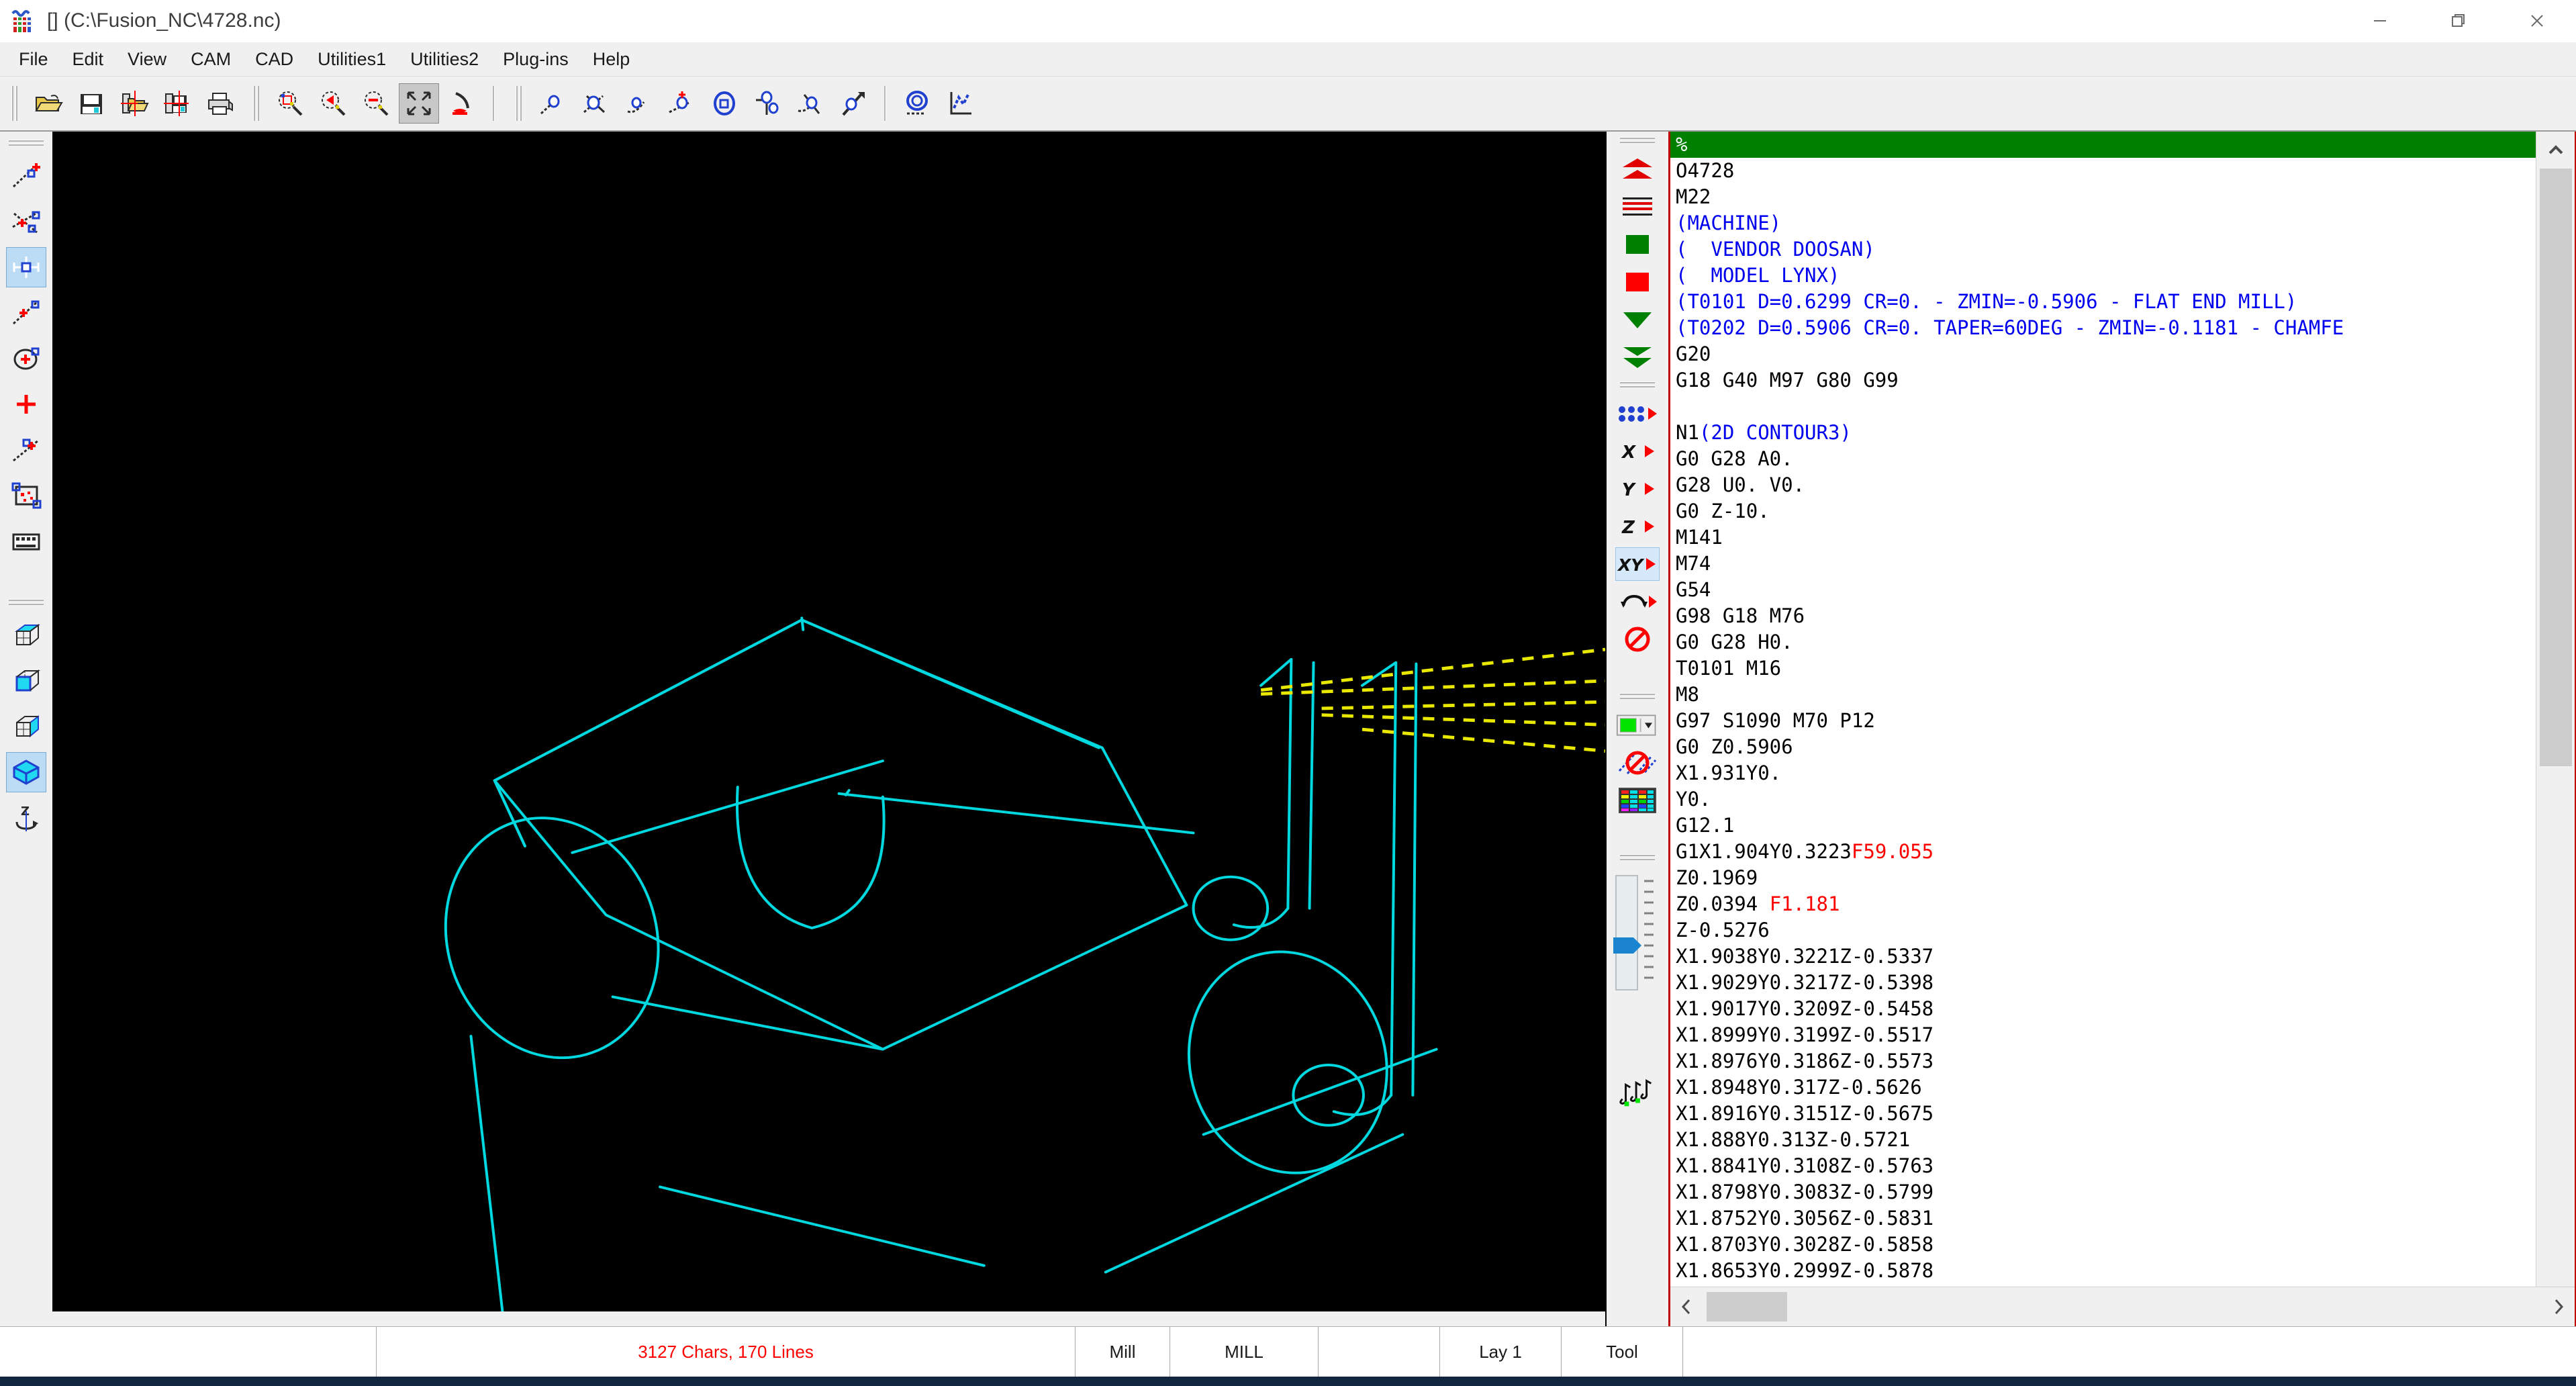  Describe the element at coordinates (88, 59) in the screenshot. I see `menu-edit: Edit` at that location.